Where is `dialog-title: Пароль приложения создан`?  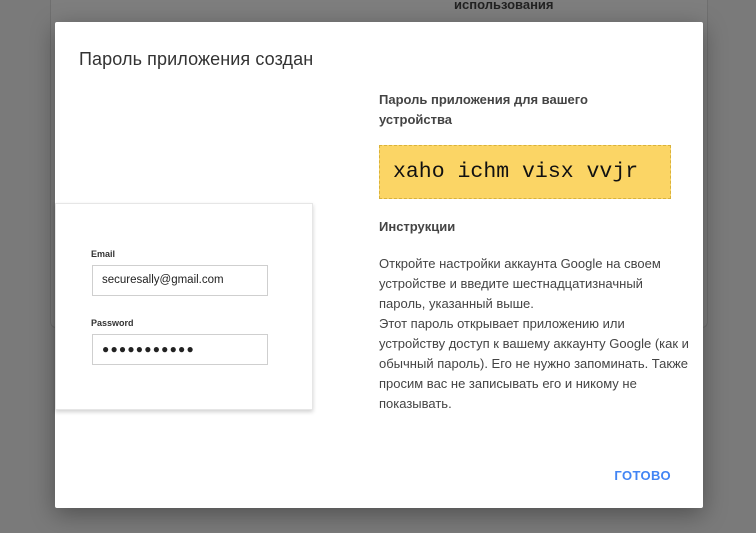 dialog-title: Пароль приложения создан is located at coordinates (196, 59).